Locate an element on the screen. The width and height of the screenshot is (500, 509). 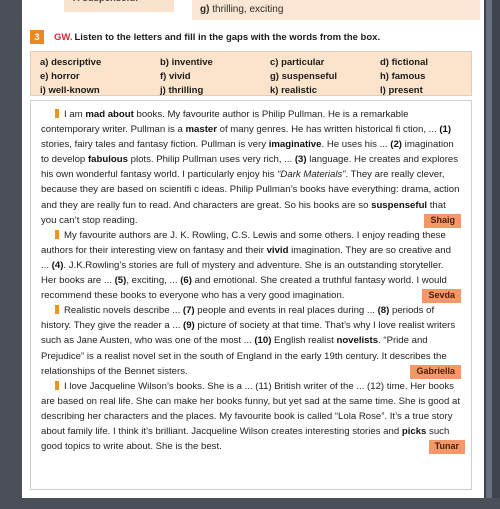
passage-text: I am is located at coordinates (75, 114).